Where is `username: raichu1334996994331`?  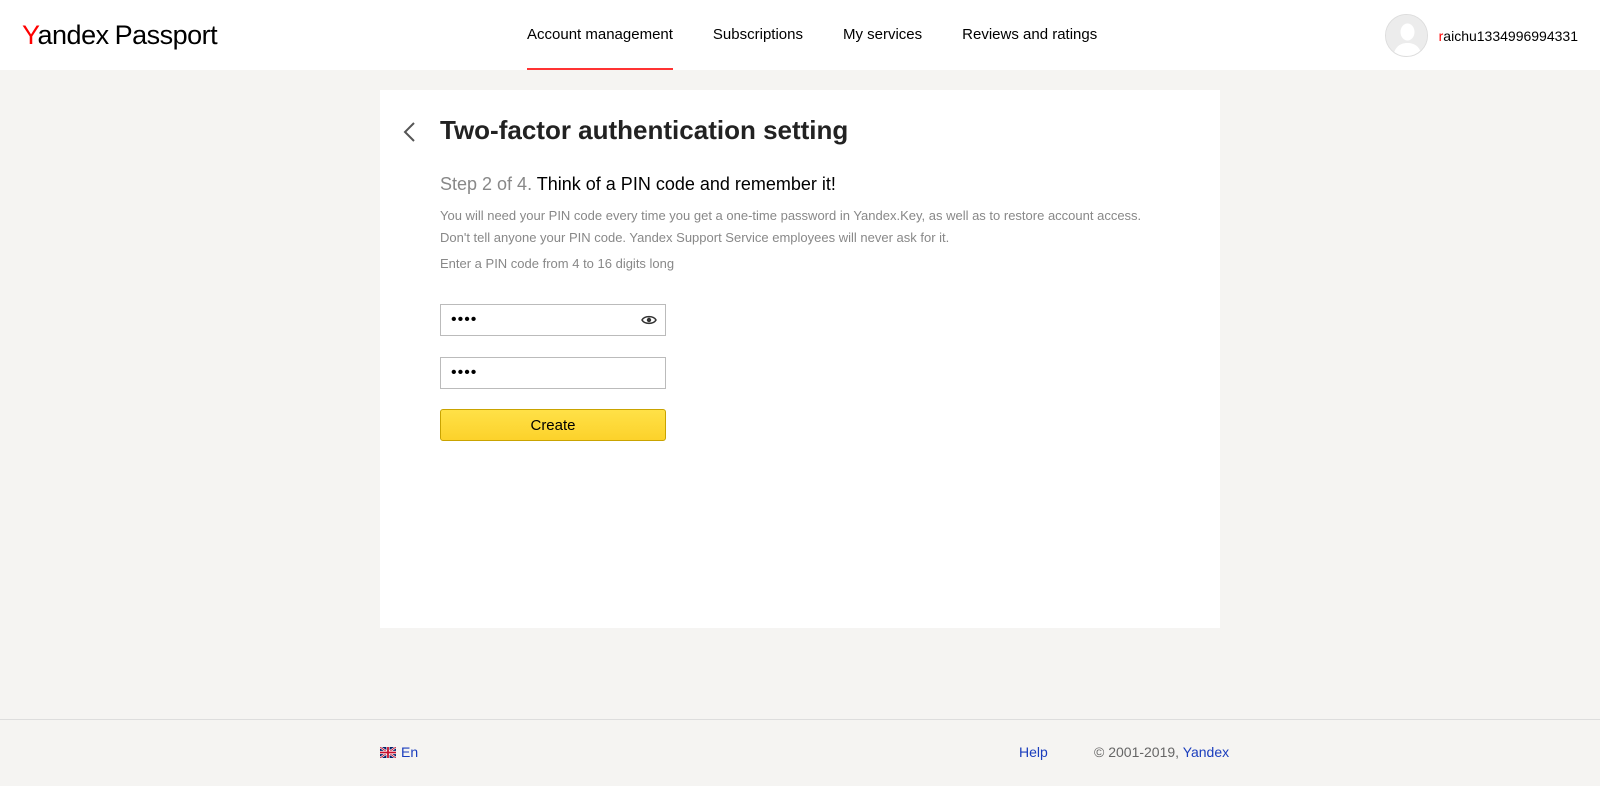 username: raichu1334996994331 is located at coordinates (1508, 36).